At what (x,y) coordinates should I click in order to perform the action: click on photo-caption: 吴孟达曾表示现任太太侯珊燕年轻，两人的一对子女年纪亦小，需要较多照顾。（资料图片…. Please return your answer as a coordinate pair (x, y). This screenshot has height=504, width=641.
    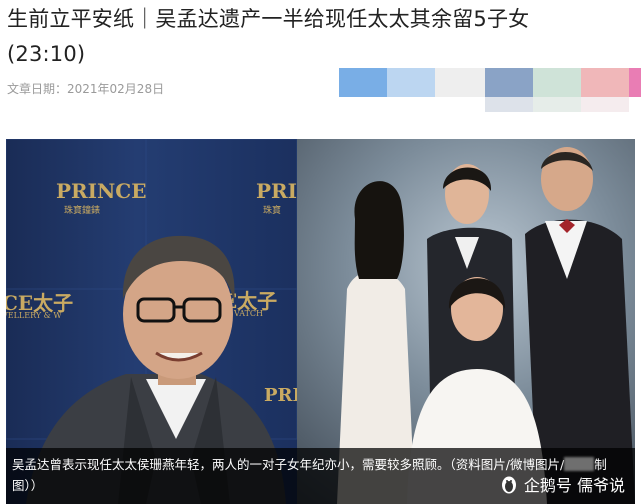
    Looking at the image, I should click on (320, 476).